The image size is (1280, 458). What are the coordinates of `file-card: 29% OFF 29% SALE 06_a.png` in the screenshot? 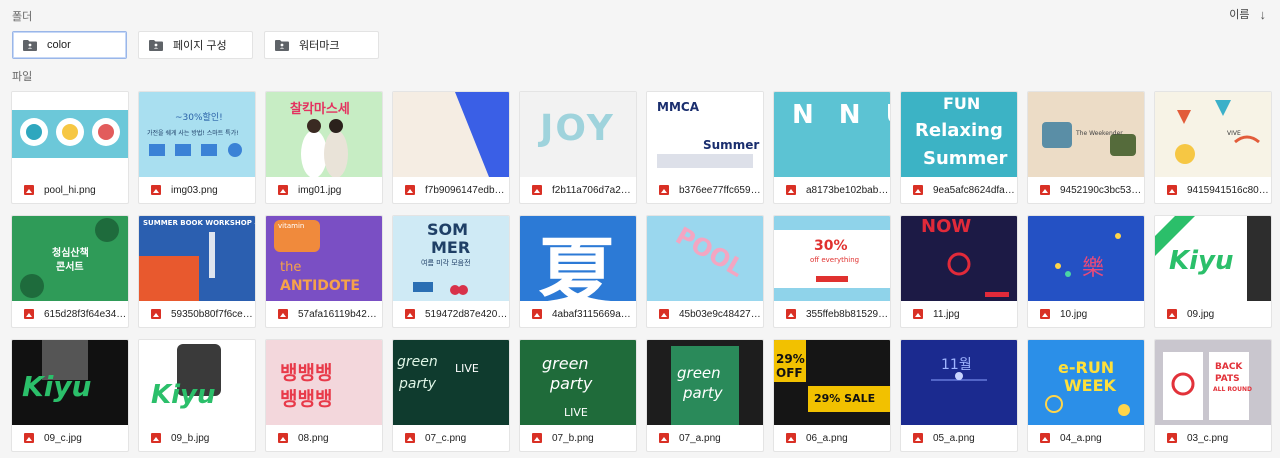 It's located at (832, 395).